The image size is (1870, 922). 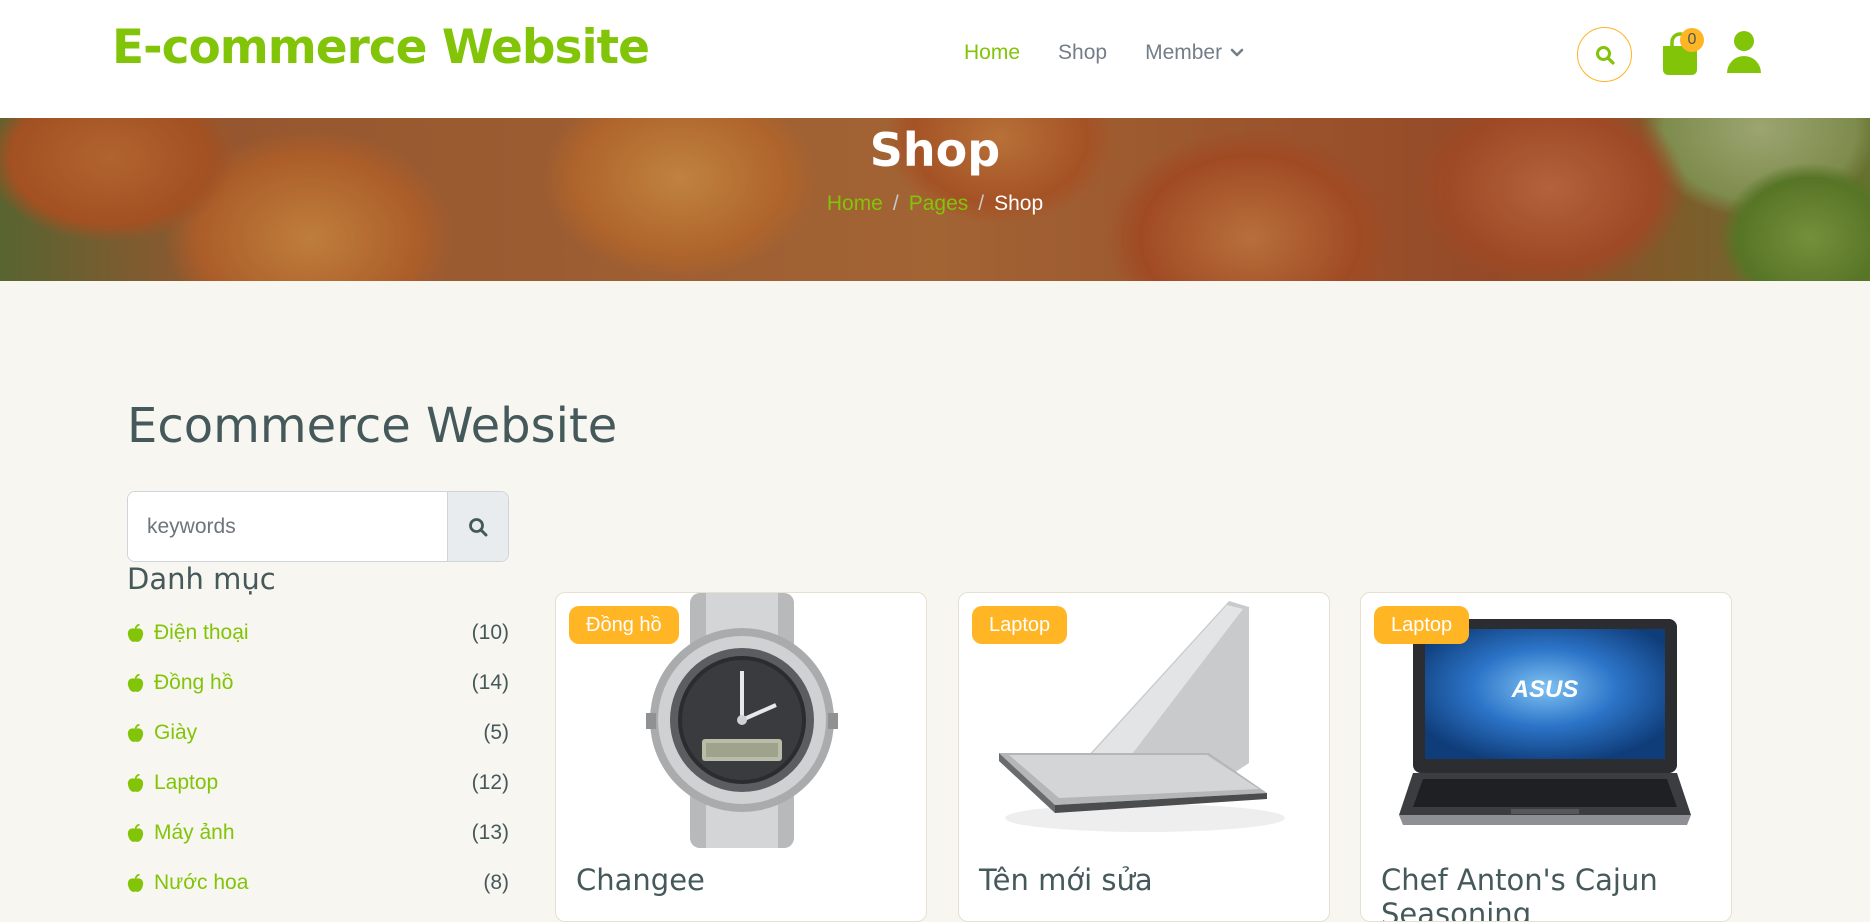 I want to click on category-link: Laptop, so click(x=172, y=783).